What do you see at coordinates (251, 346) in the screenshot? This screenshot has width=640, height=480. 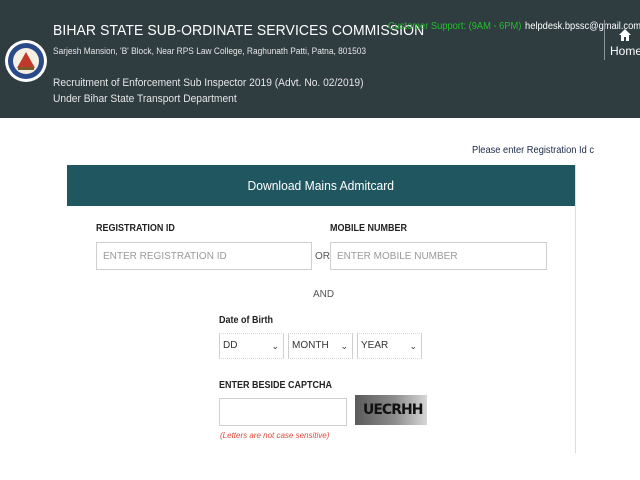 I see `dob-day-select: DD ⌄` at bounding box center [251, 346].